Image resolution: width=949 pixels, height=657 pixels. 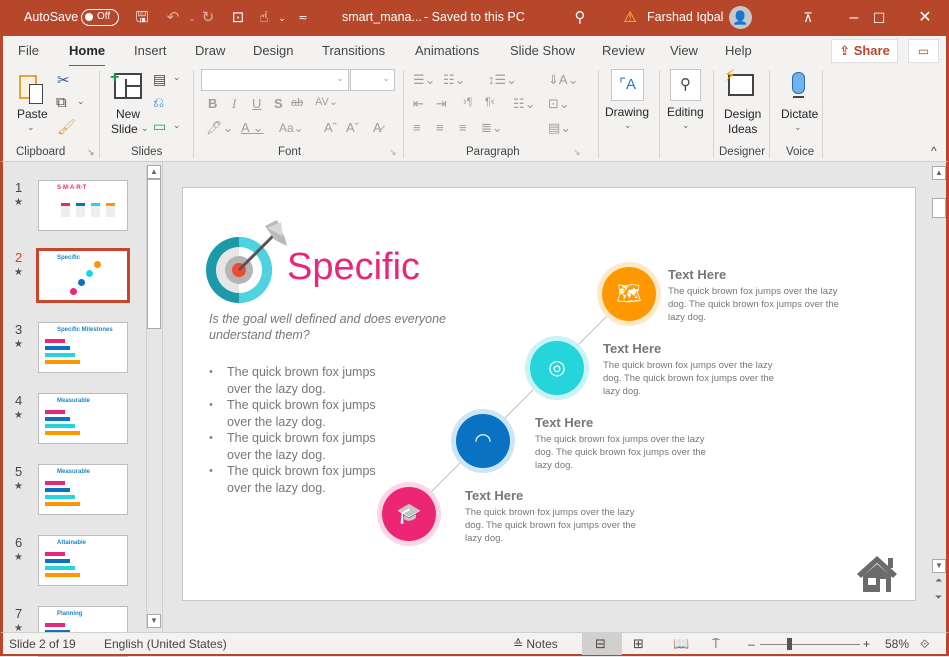 I want to click on tab-draw: Draw, so click(x=210, y=50).